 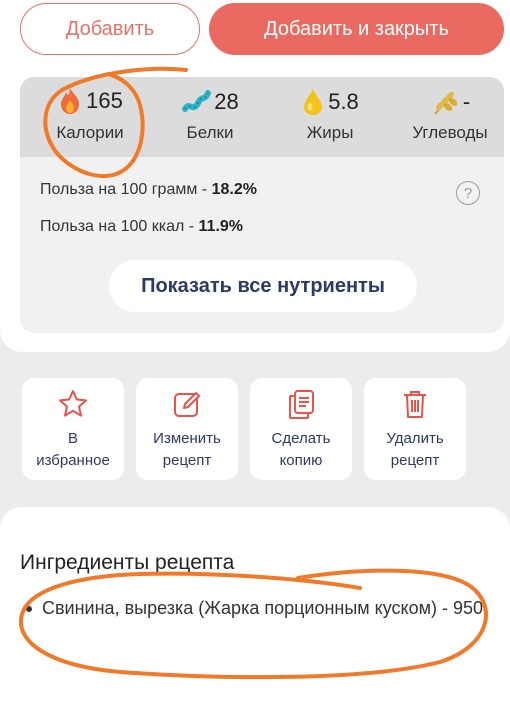 I want to click on macro-fat: 5.8 Жиры, so click(x=330, y=117).